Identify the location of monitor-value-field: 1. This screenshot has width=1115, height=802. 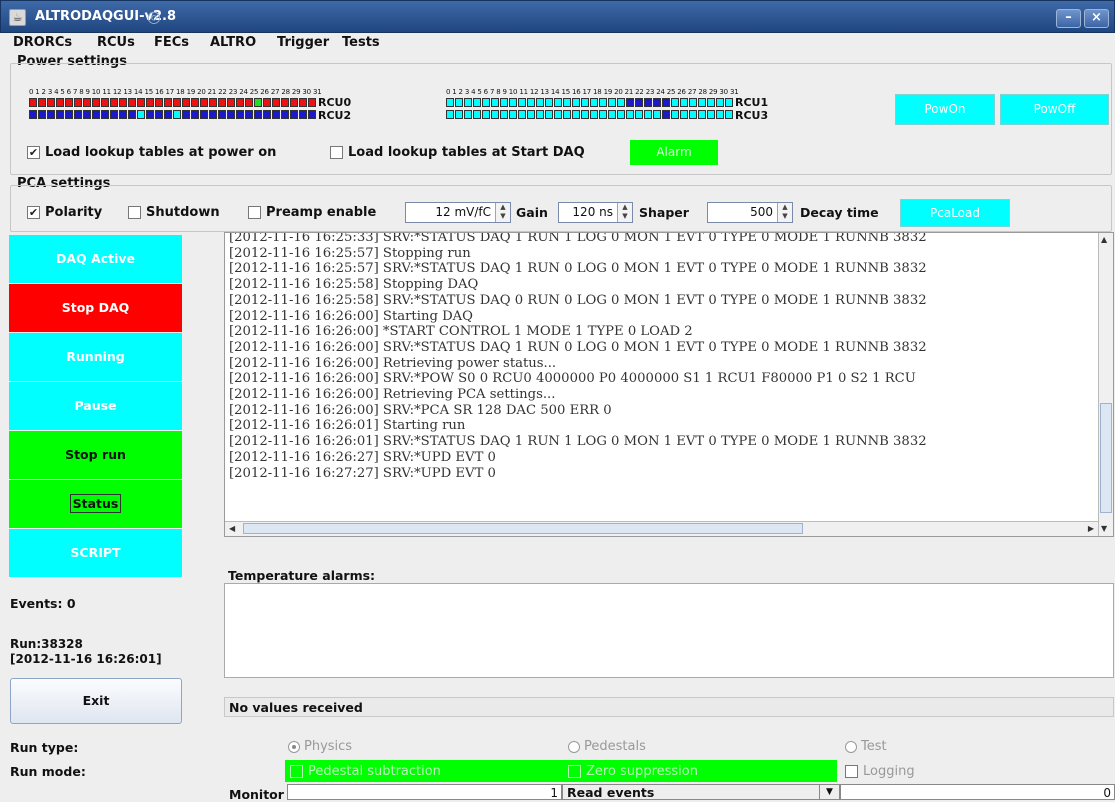
(424, 792).